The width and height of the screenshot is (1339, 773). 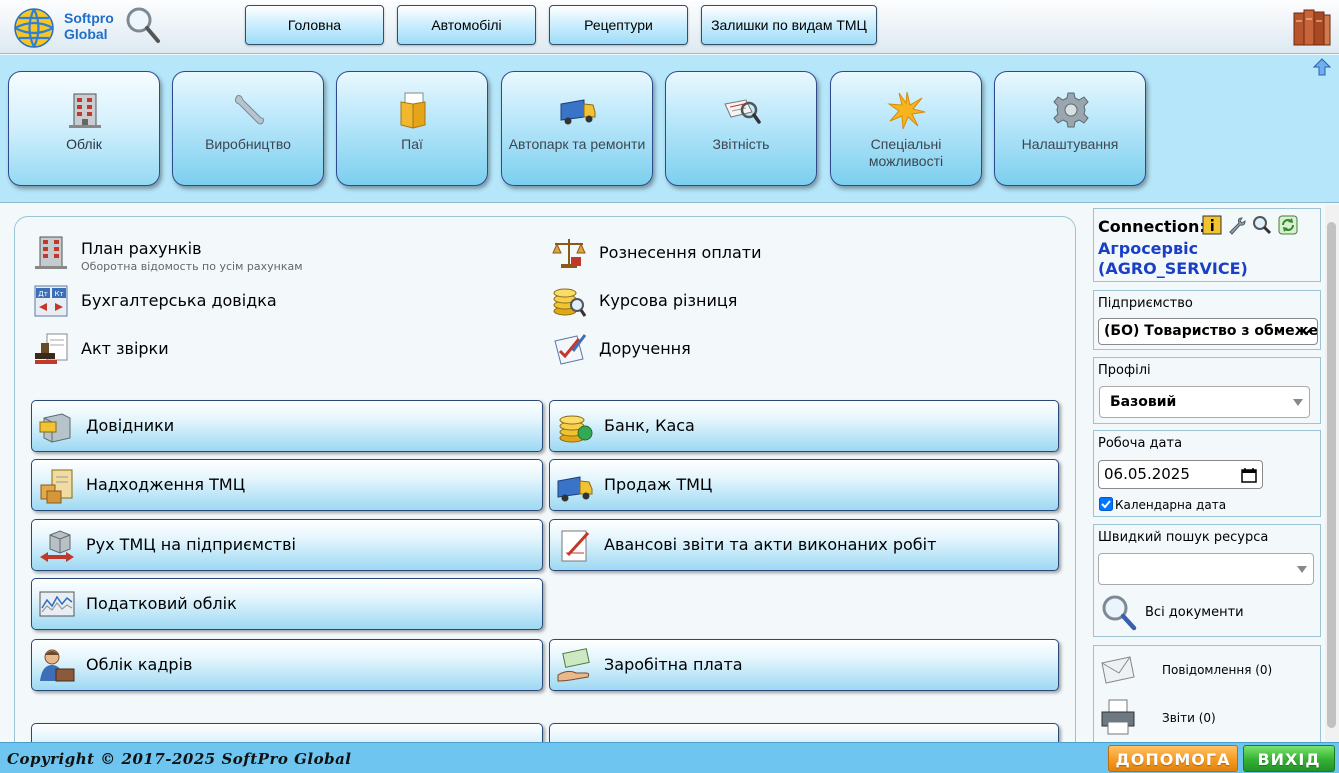 I want to click on profile-value: Базовий, so click(x=1143, y=402).